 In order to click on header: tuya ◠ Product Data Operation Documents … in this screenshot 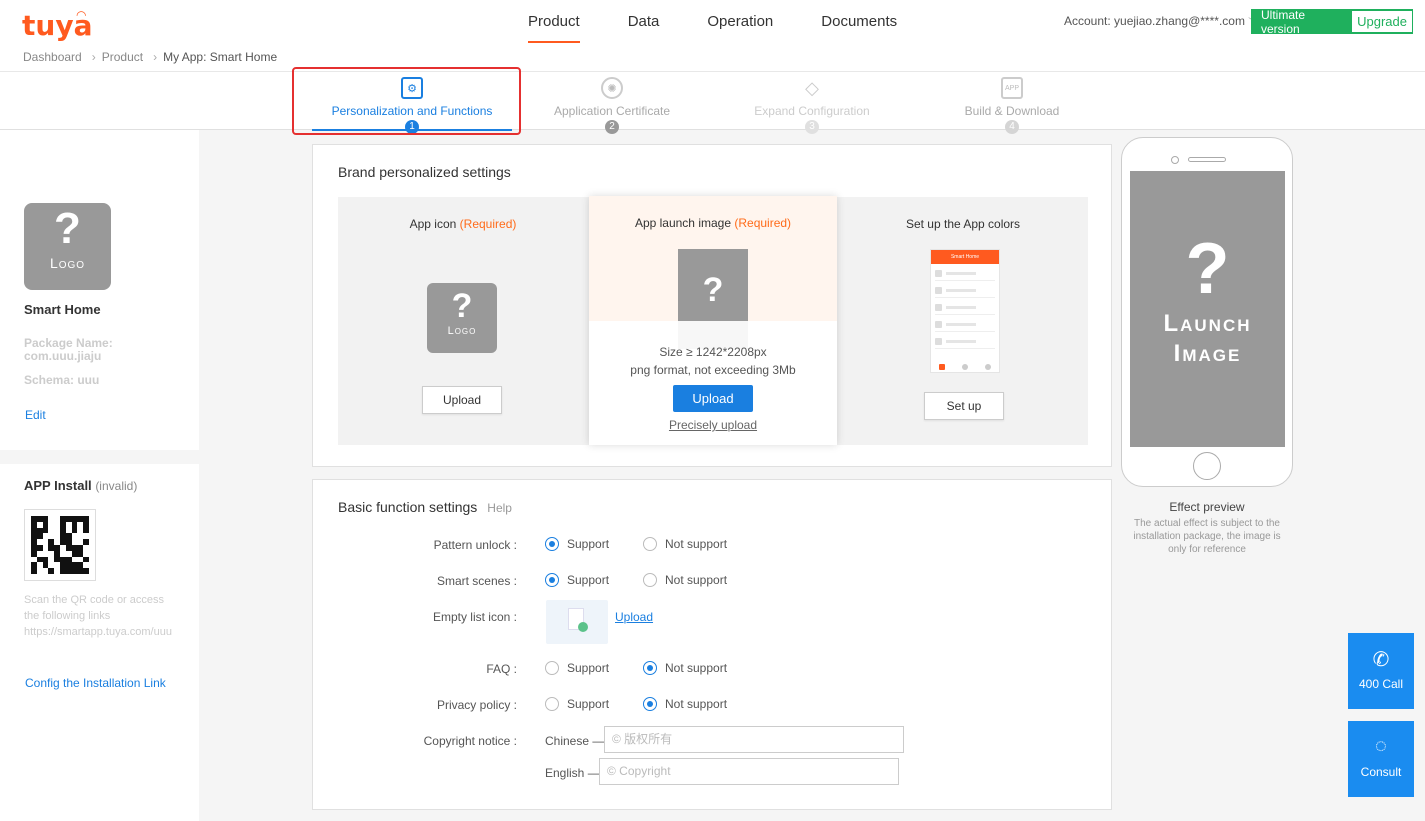, I will do `click(712, 36)`.